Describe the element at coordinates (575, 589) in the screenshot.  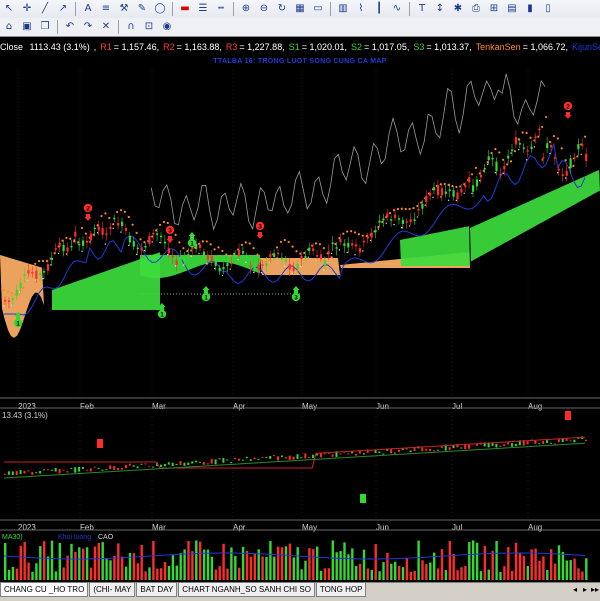
I see `scroll-left-icon: ◂` at that location.